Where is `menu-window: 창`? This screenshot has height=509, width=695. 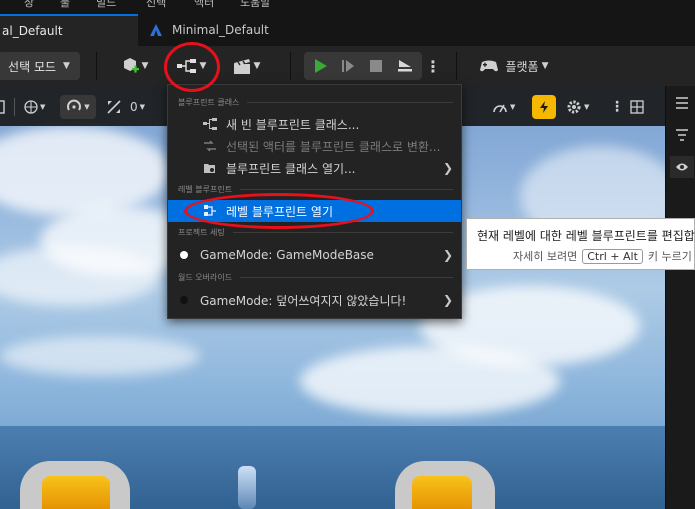 menu-window: 창 is located at coordinates (29, 5).